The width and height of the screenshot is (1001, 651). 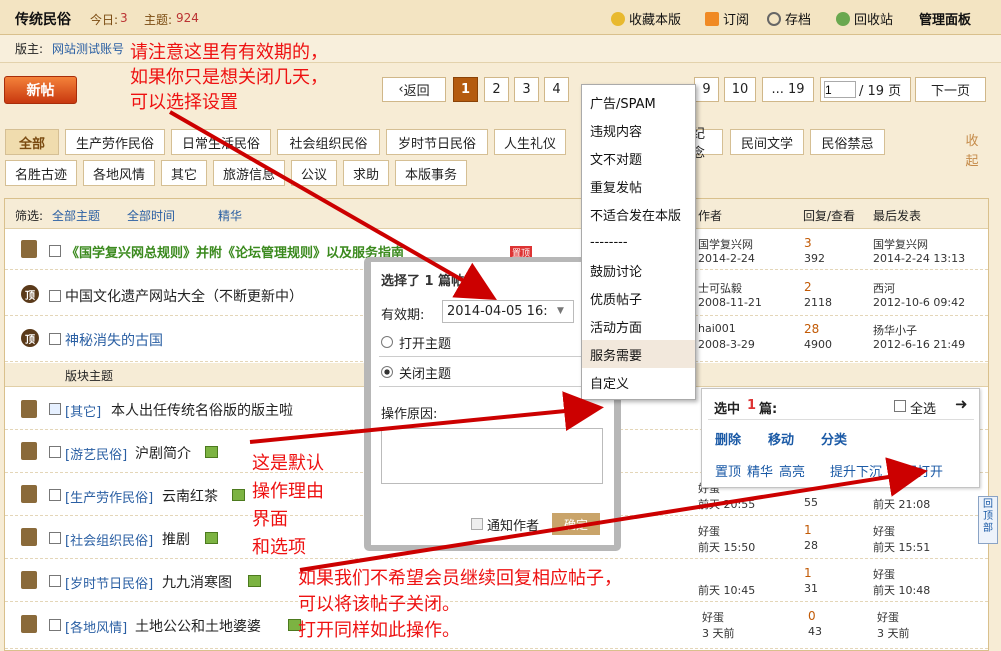 What do you see at coordinates (426, 417) in the screenshot?
I see `arrow-to-reason` at bounding box center [426, 417].